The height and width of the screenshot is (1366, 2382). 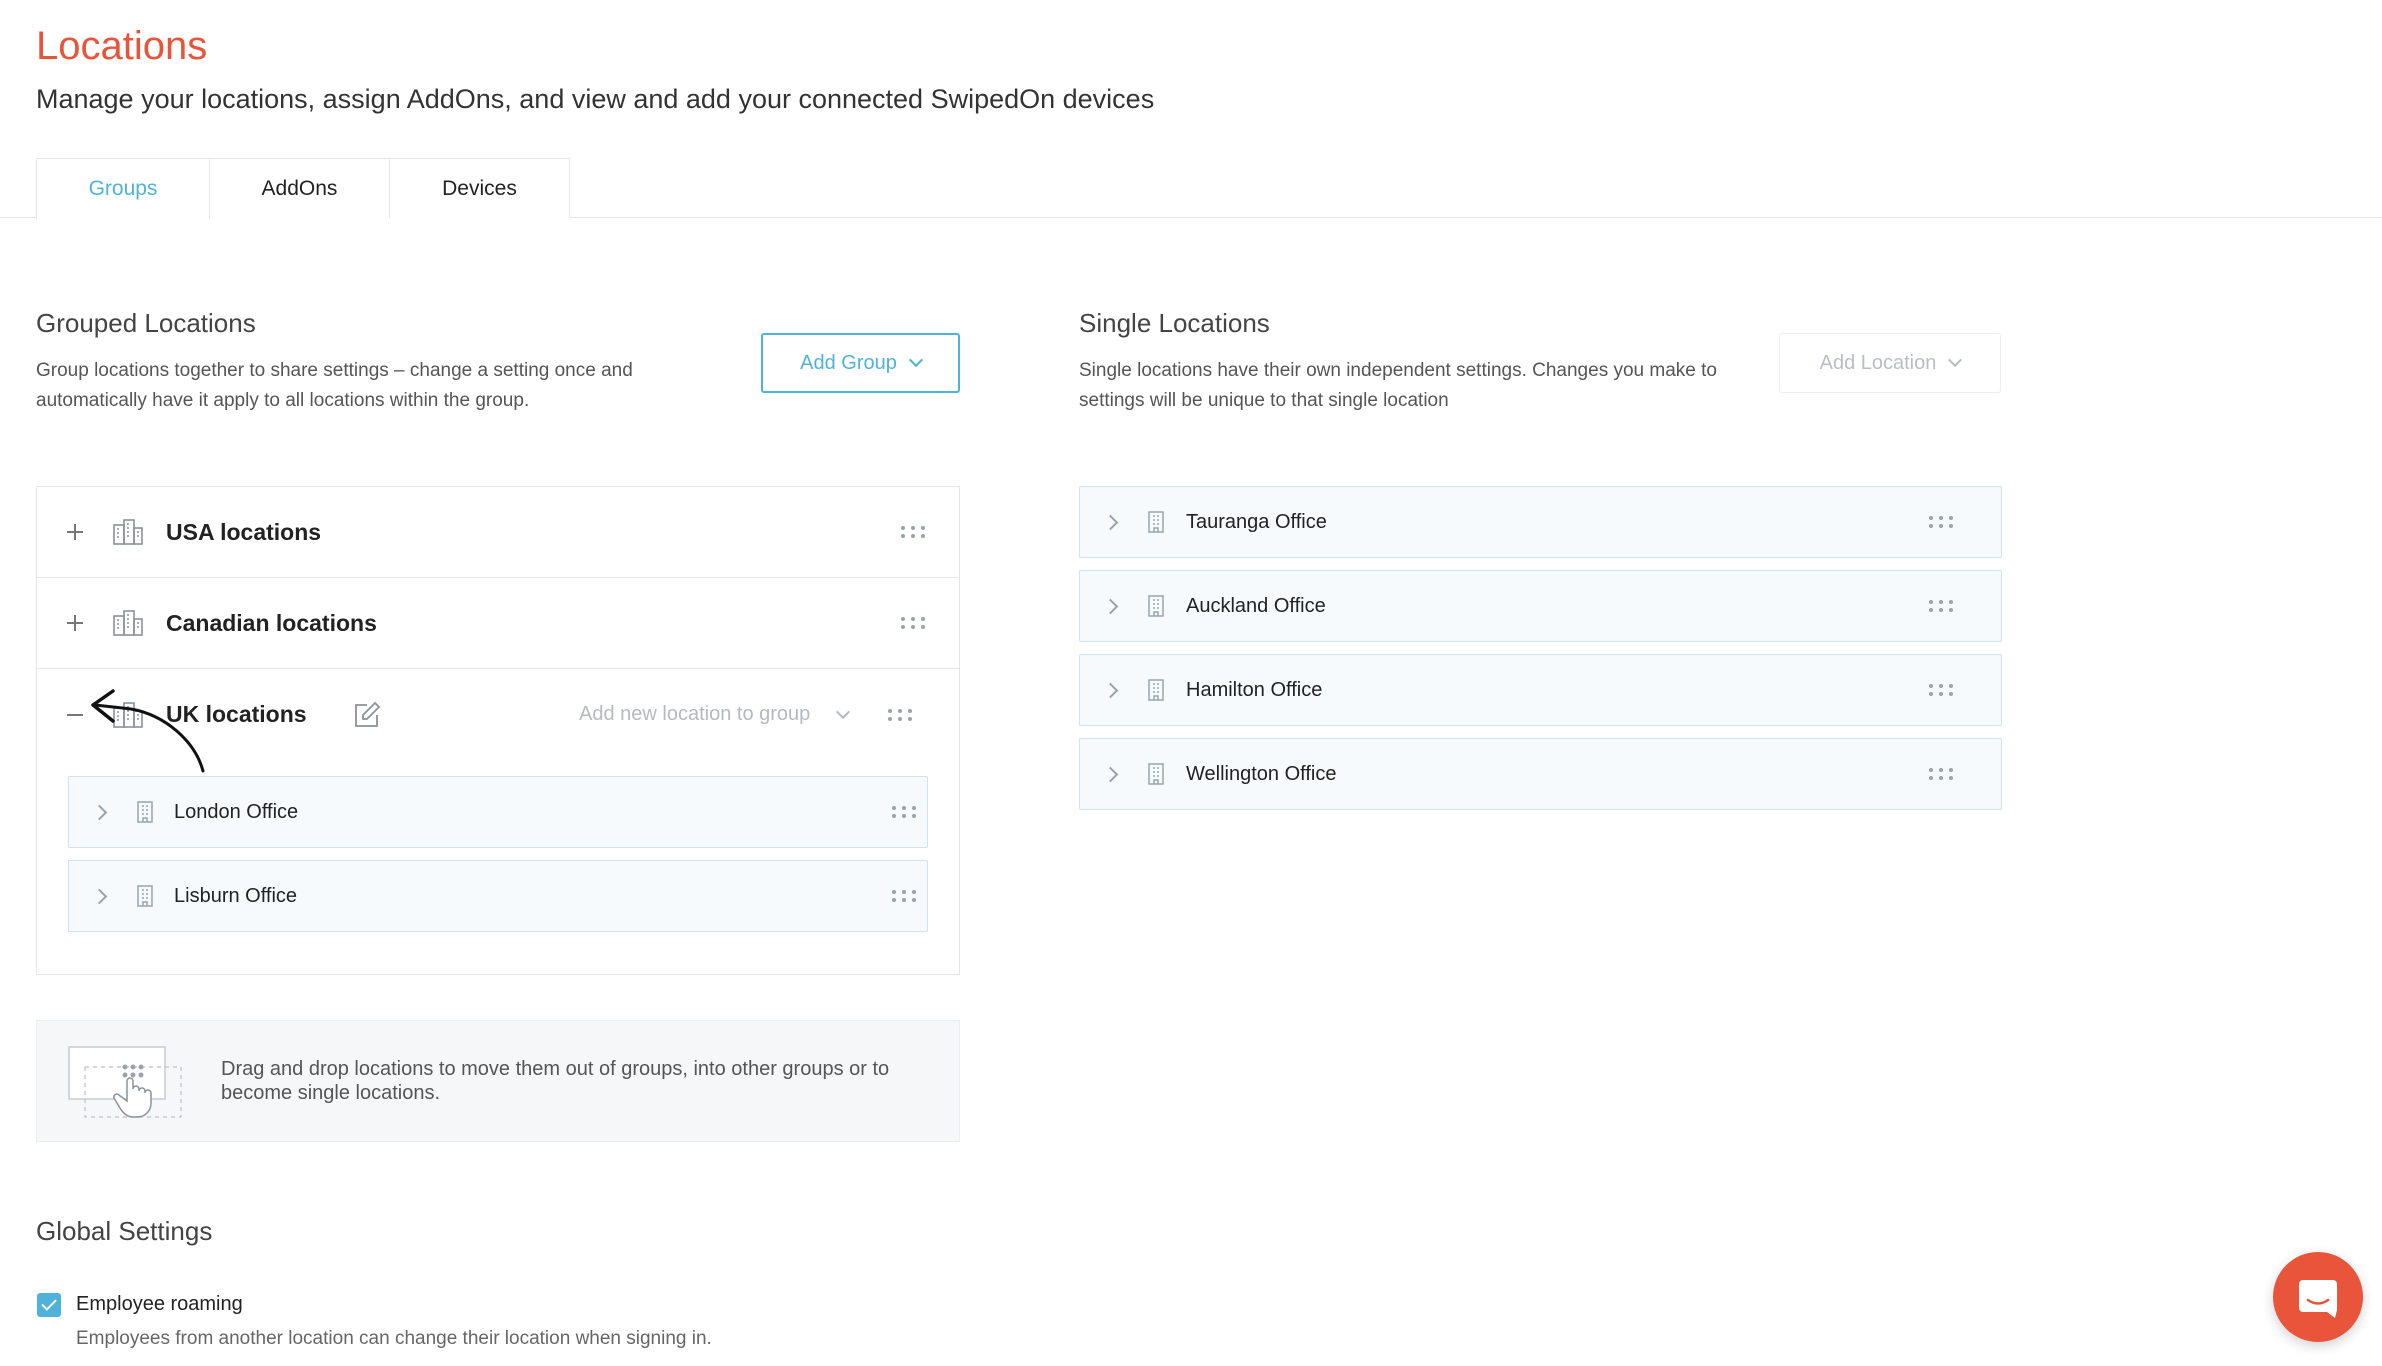 I want to click on chat-launcher-button, so click(x=2318, y=1297).